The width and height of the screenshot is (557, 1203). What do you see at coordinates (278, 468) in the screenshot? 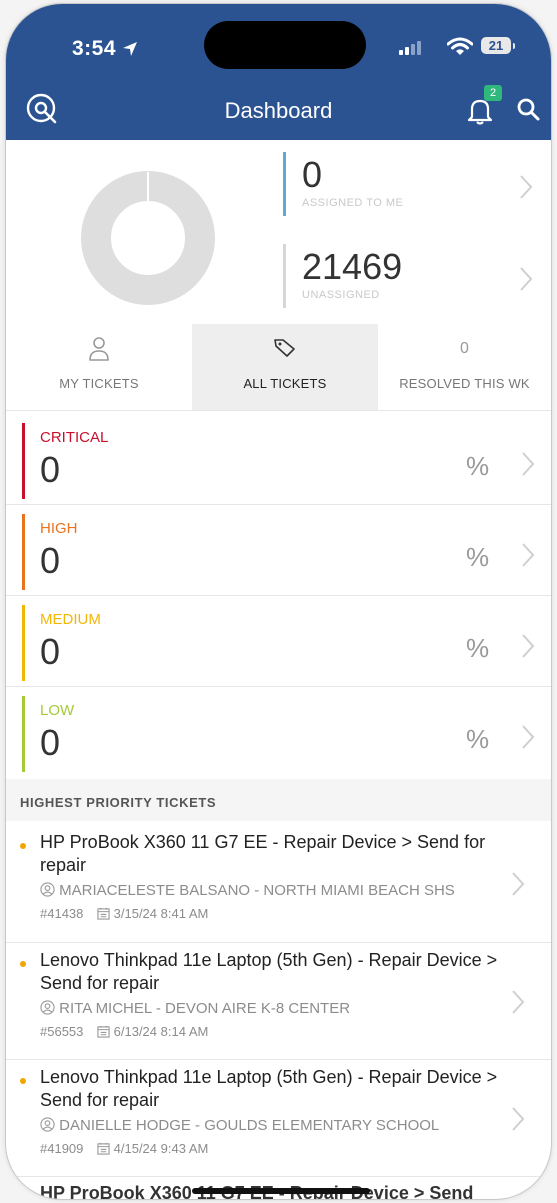
I see `priority-critical: CRITICAL 0 %` at bounding box center [278, 468].